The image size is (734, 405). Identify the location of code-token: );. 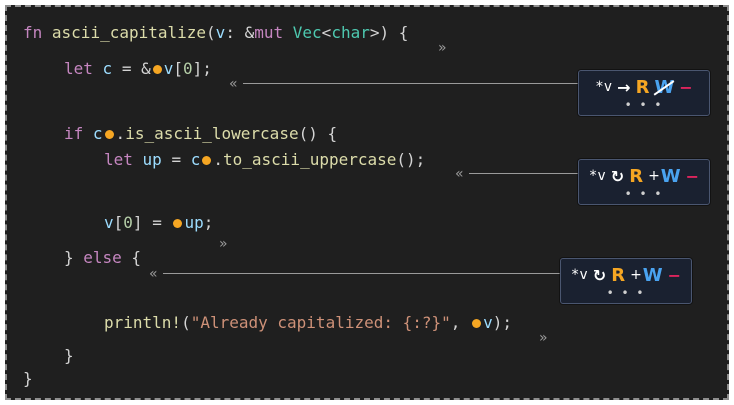
(502, 322).